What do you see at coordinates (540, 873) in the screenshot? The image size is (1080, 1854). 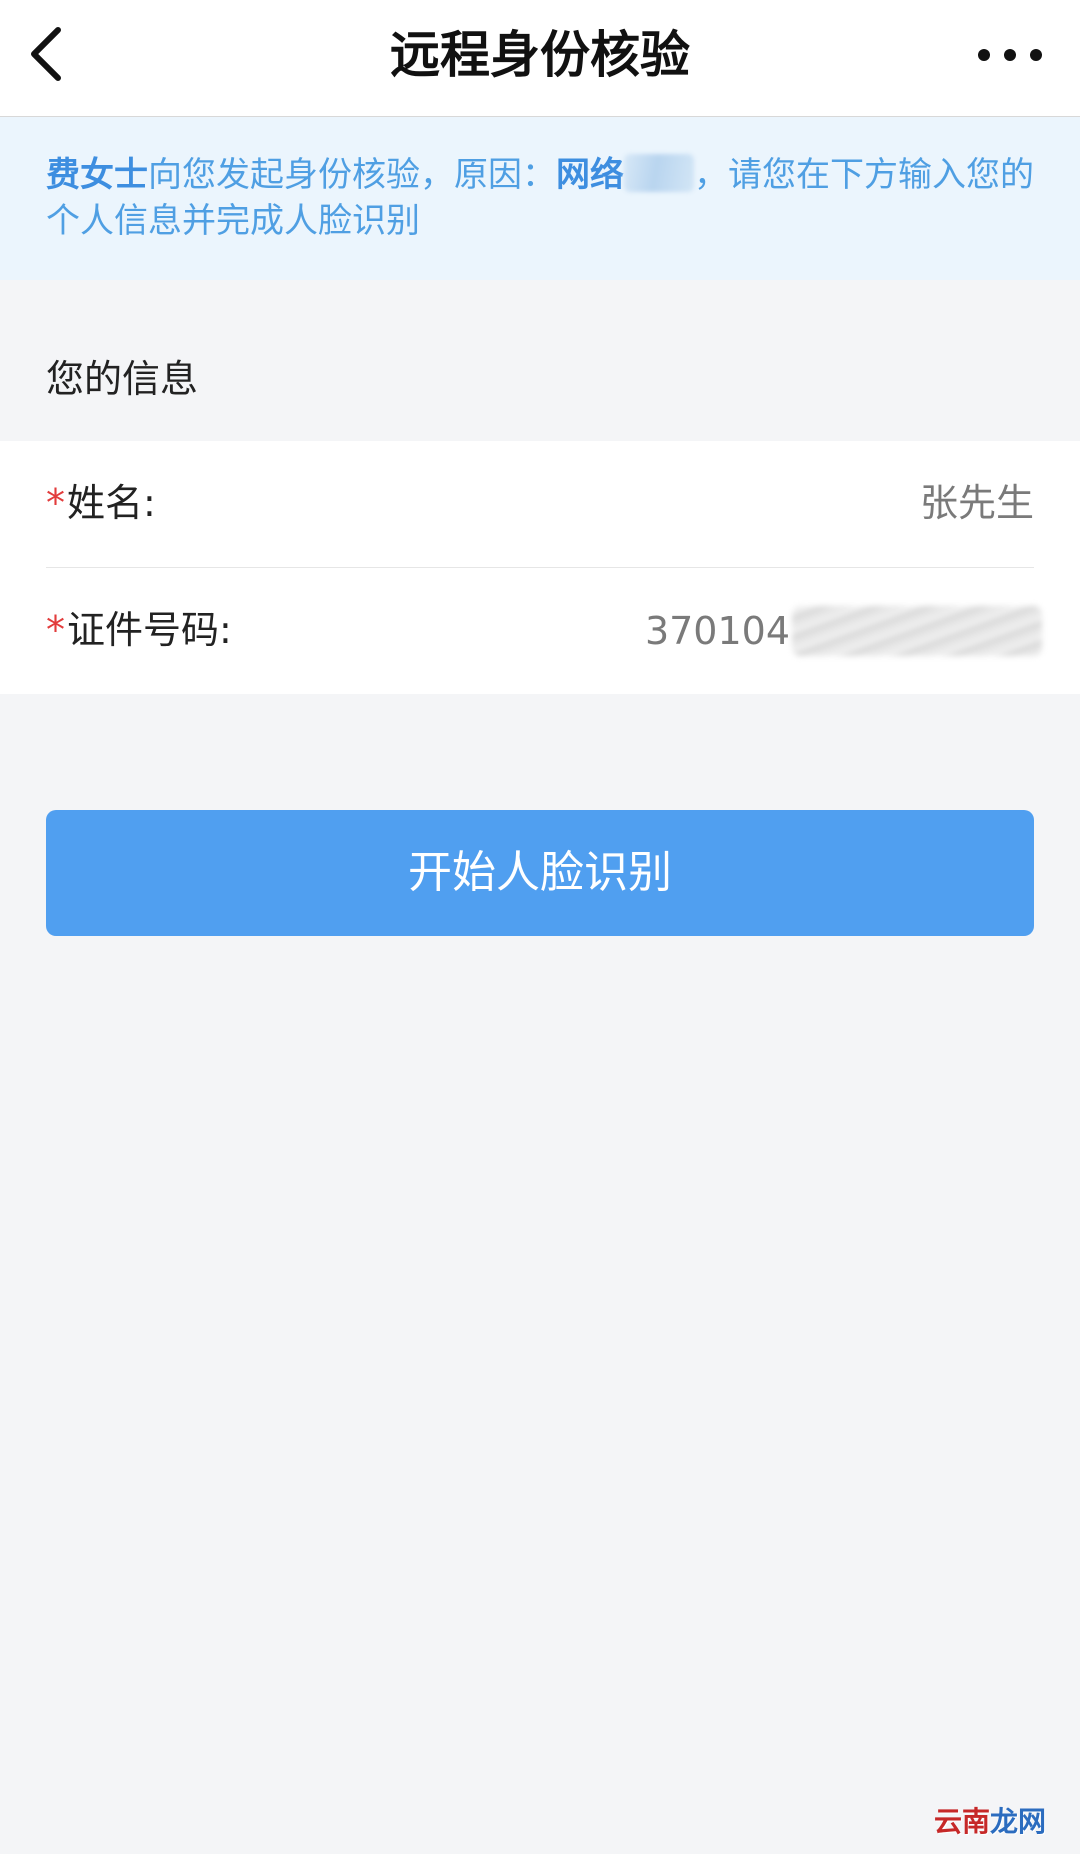 I see `start-face-recognition-button: 开始人脸识别` at bounding box center [540, 873].